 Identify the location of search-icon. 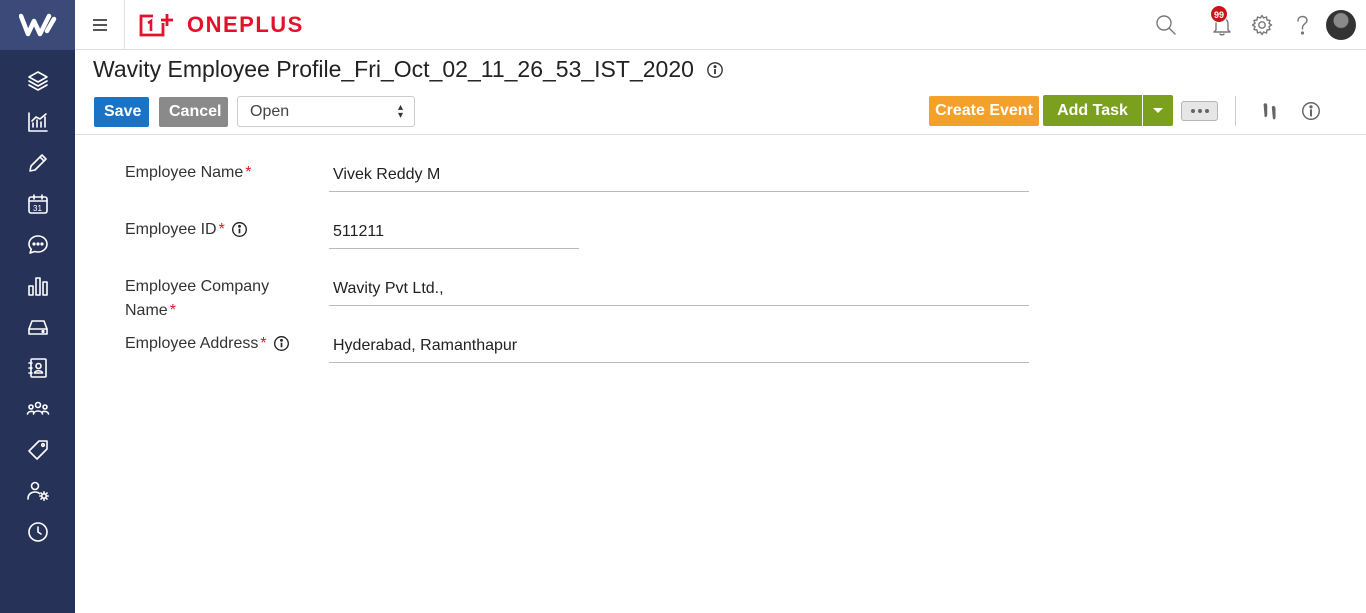
(1166, 25).